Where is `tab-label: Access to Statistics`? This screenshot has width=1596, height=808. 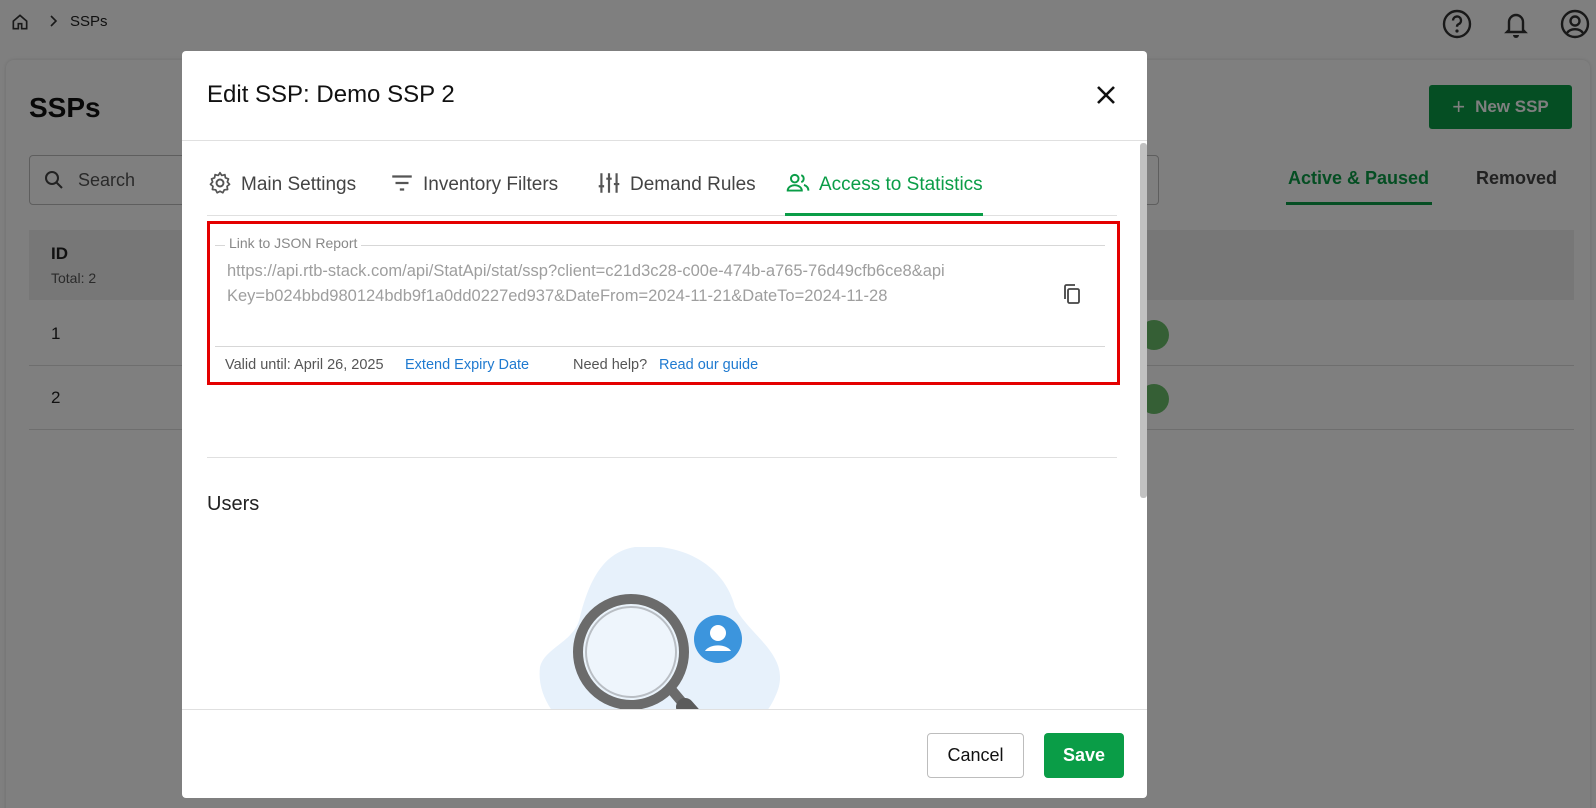 tab-label: Access to Statistics is located at coordinates (901, 184).